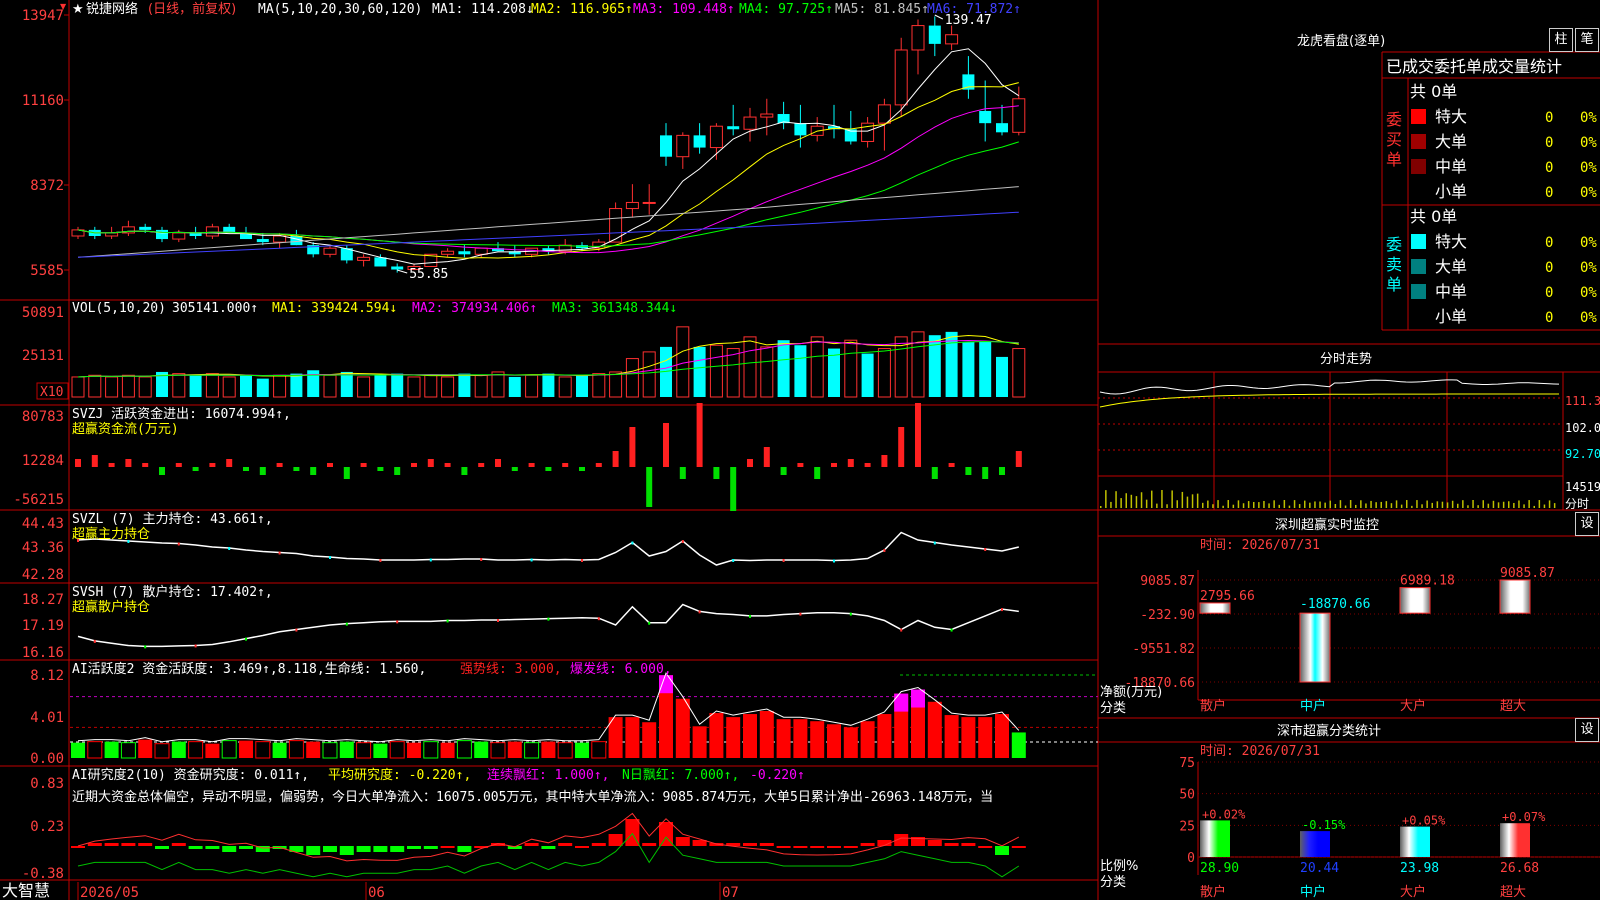  Describe the element at coordinates (1163, 649) in the screenshot. I see `sz-tick-label: -9551.82` at that location.